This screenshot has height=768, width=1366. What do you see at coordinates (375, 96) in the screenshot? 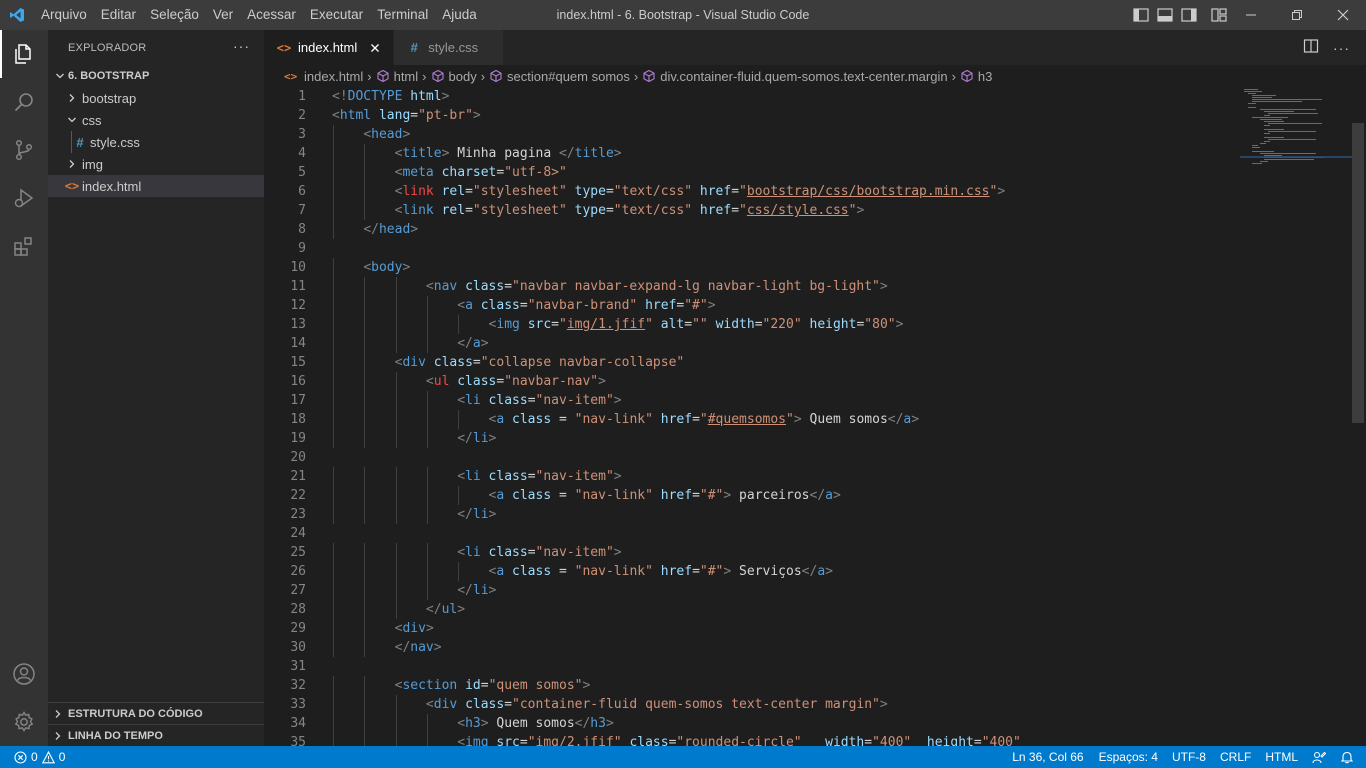
I see `code-token: DOCTYPE` at bounding box center [375, 96].